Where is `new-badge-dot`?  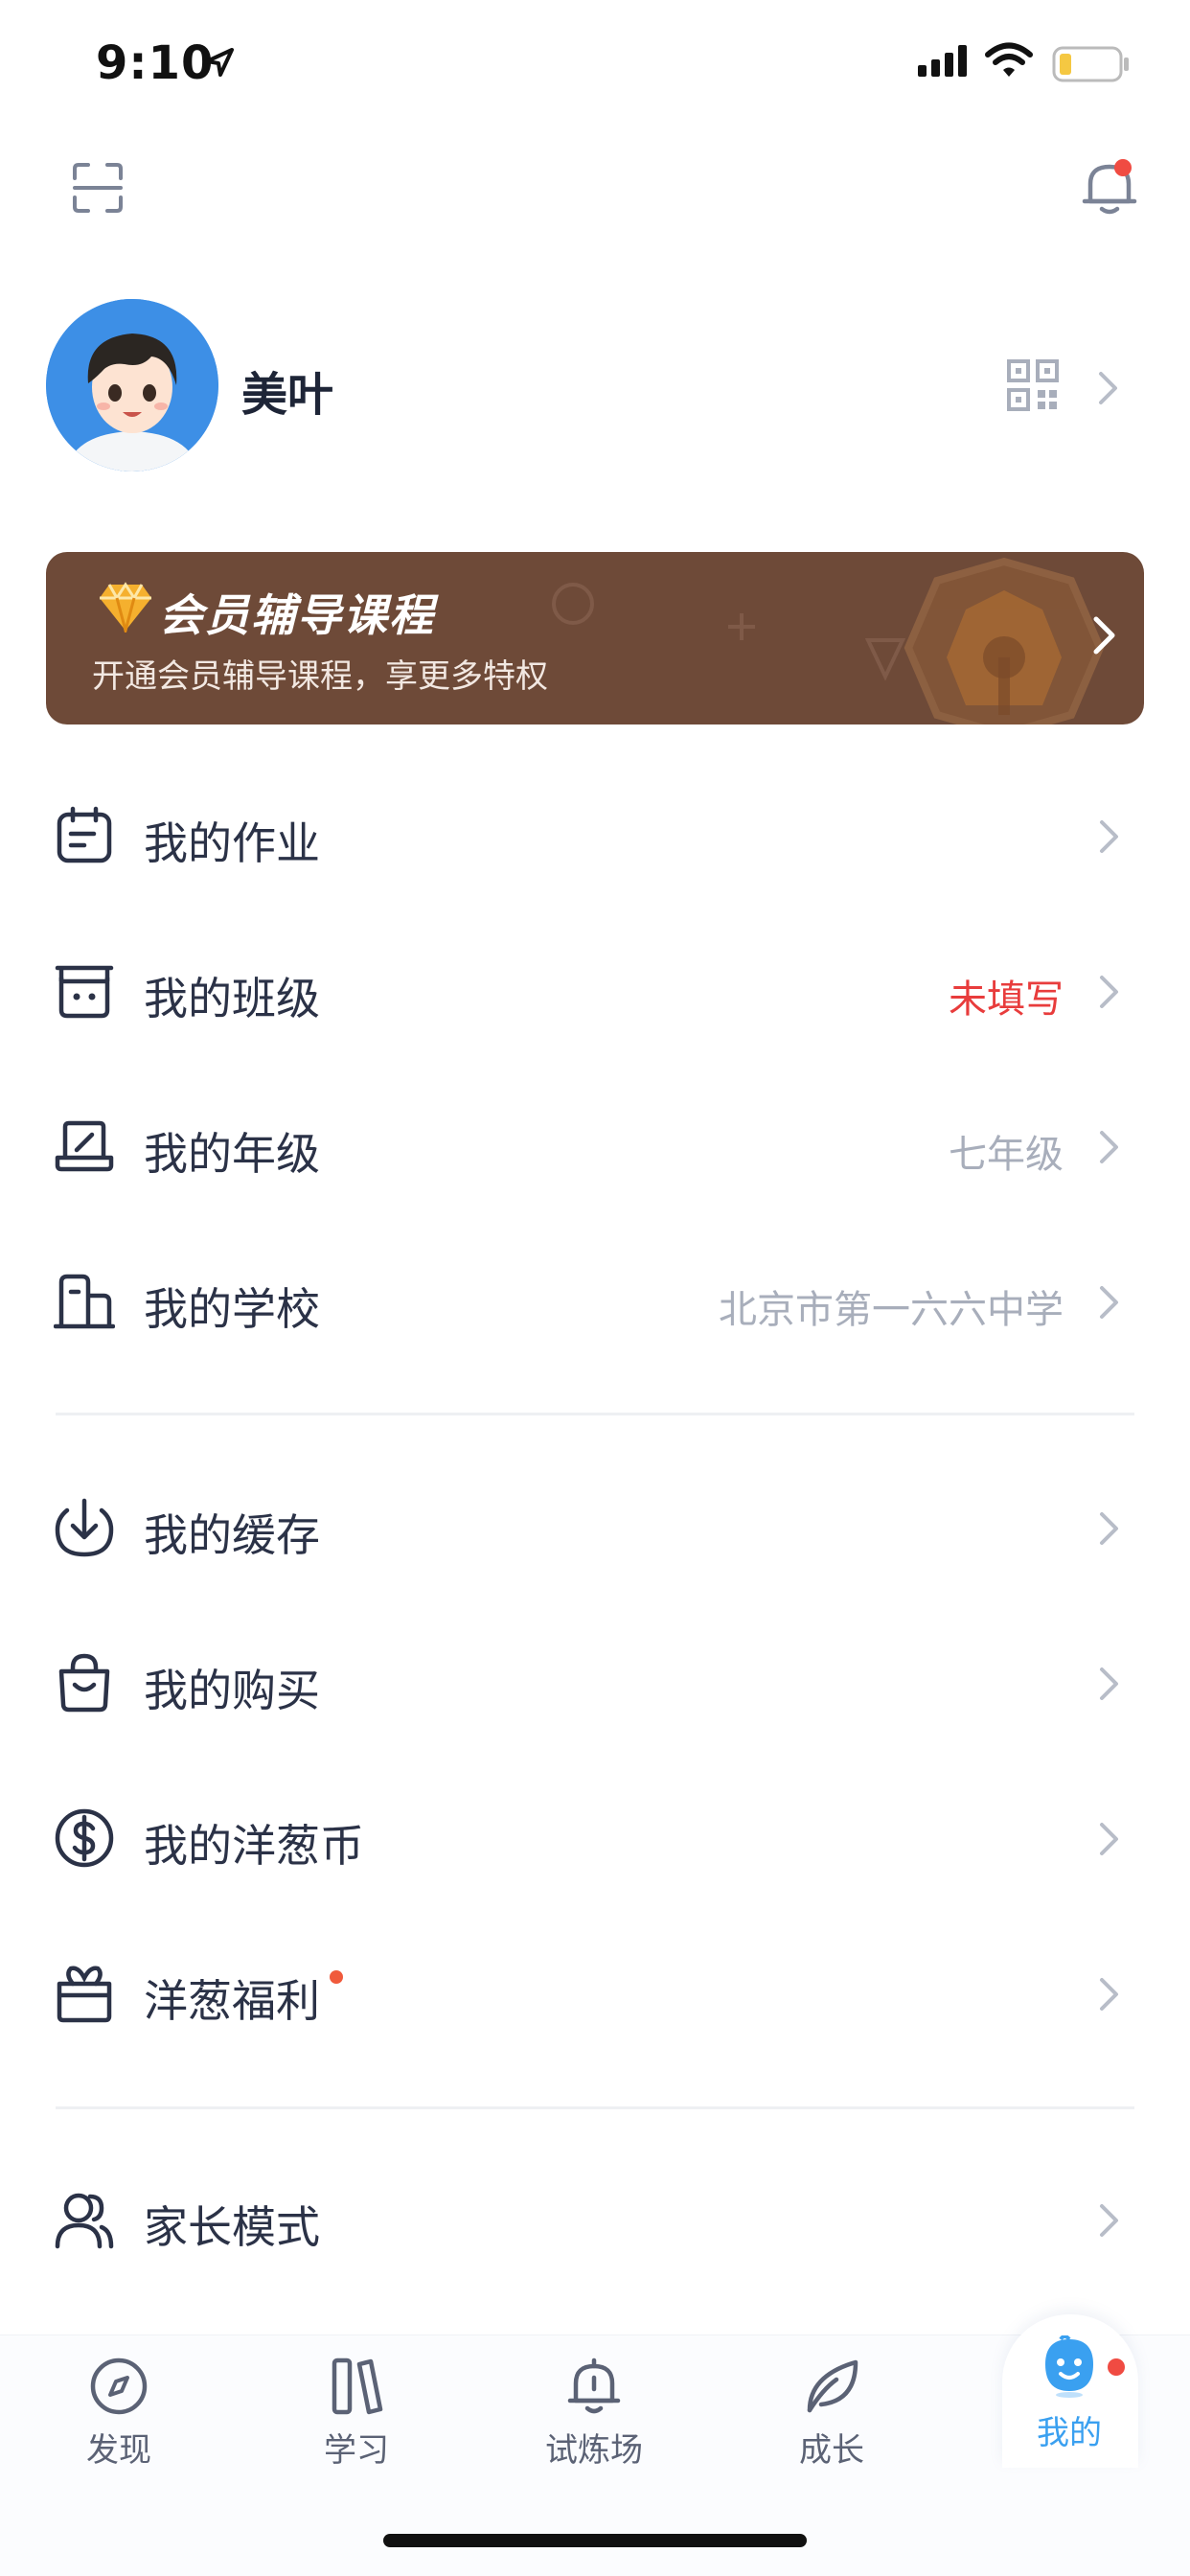
new-badge-dot is located at coordinates (336, 1977).